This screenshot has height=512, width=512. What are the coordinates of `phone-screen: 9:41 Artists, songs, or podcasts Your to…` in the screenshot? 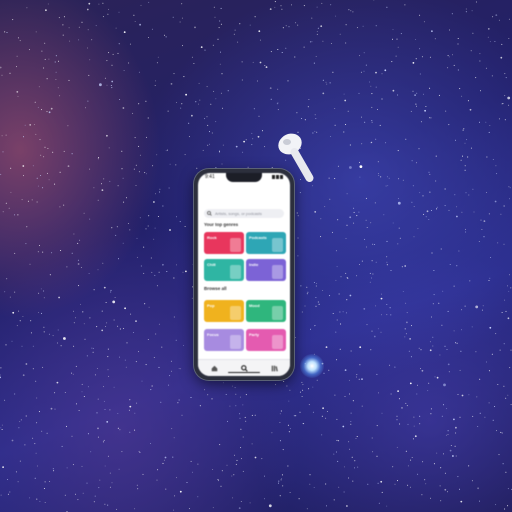 It's located at (244, 274).